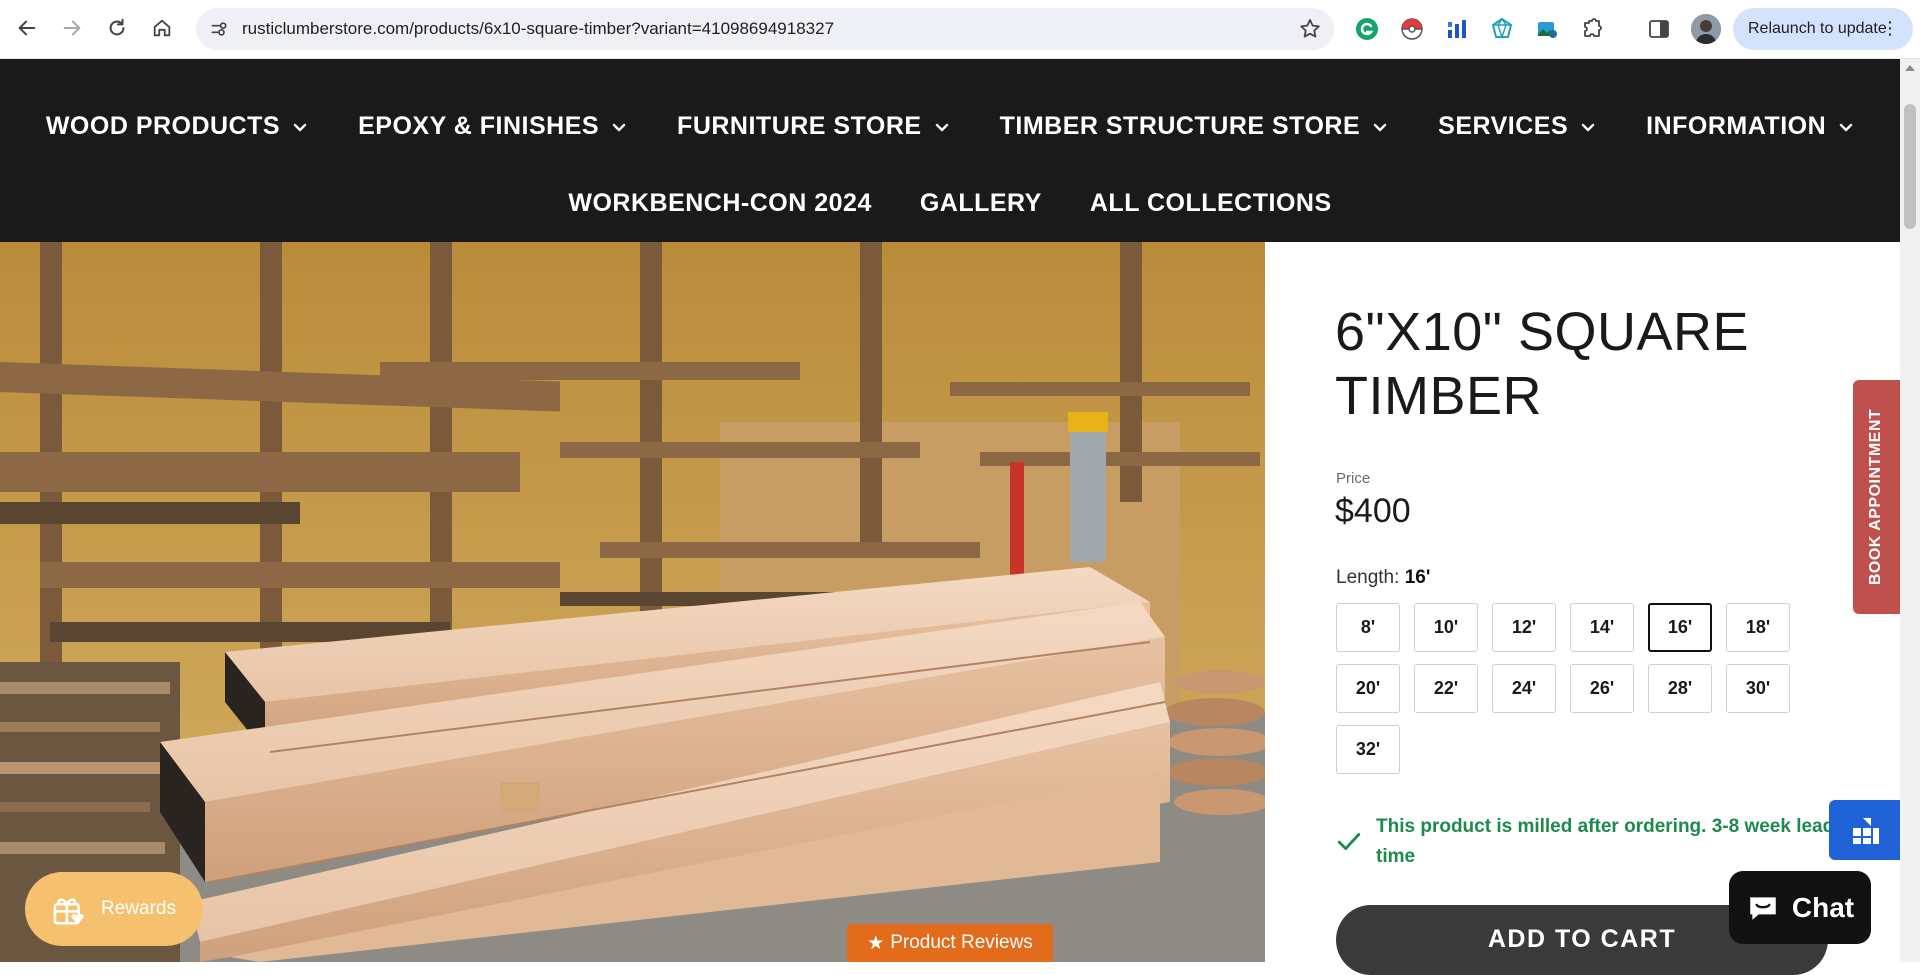 The image size is (1920, 975). I want to click on grammarly-icon, so click(1367, 29).